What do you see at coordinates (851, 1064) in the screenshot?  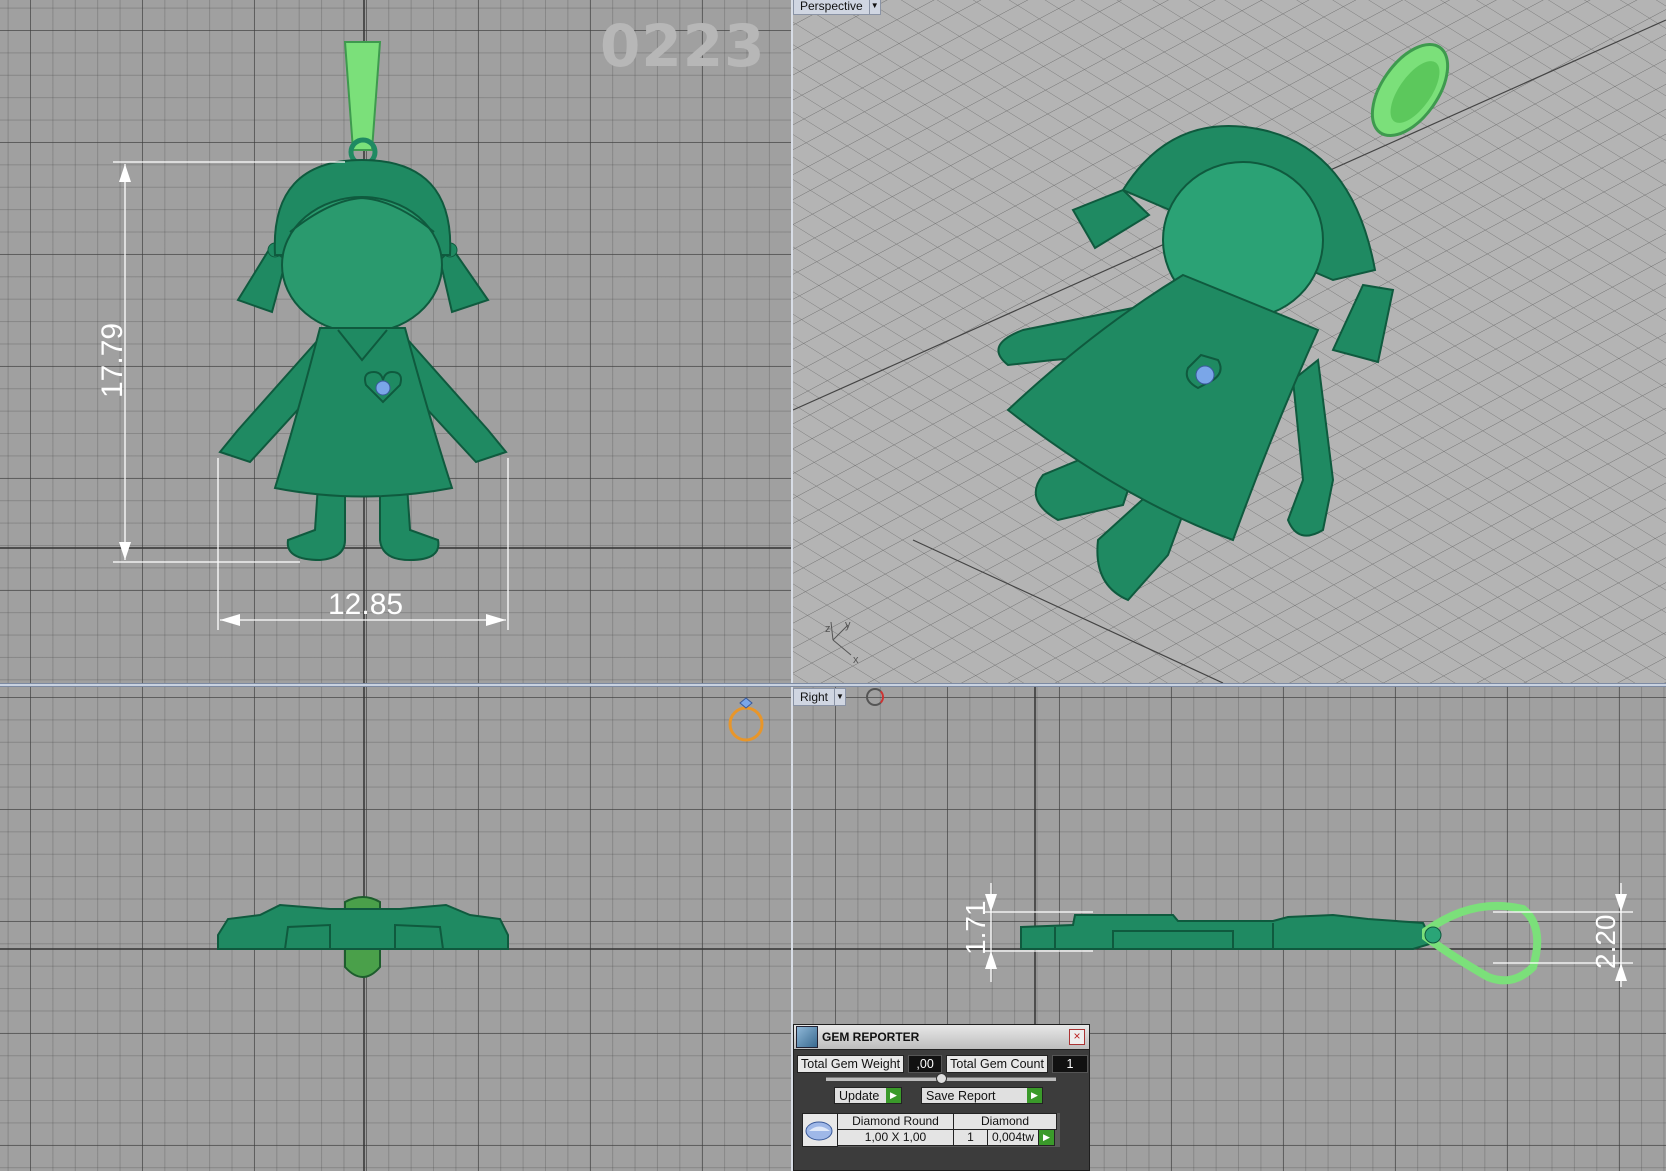 I see `total-gem-weight-label: Total Gem Weight` at bounding box center [851, 1064].